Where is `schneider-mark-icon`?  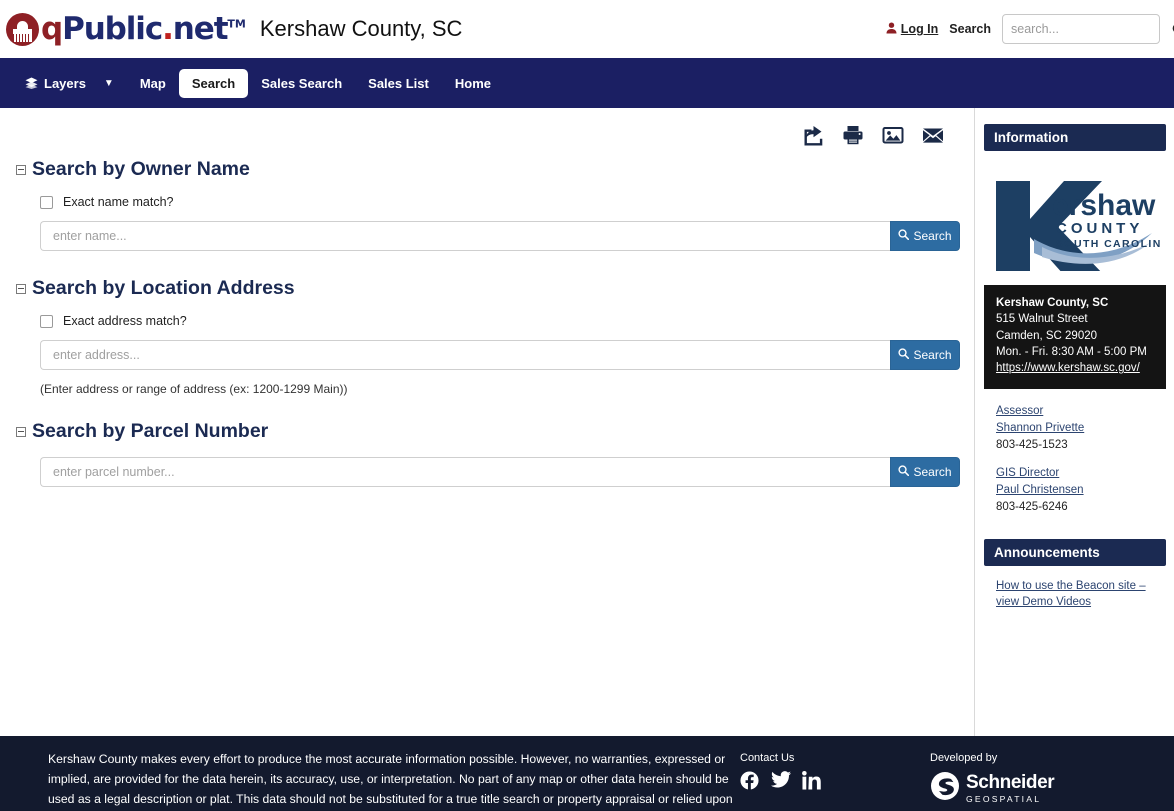
schneider-mark-icon is located at coordinates (945, 788).